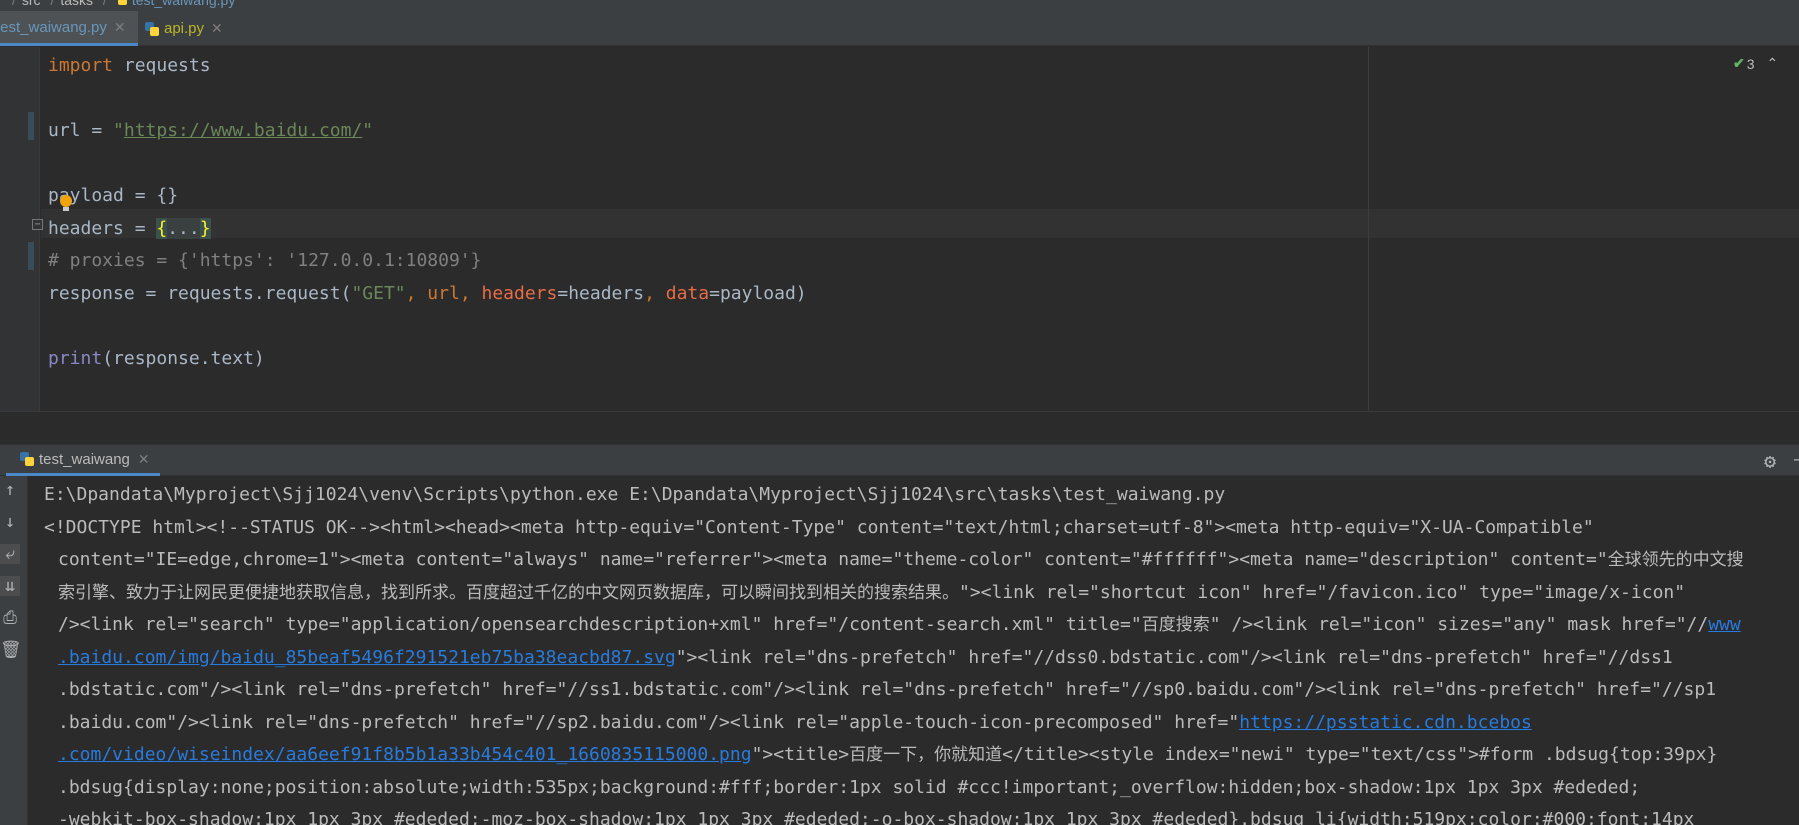 This screenshot has height=825, width=1799. What do you see at coordinates (66, 203) in the screenshot?
I see `lightbulb-icon` at bounding box center [66, 203].